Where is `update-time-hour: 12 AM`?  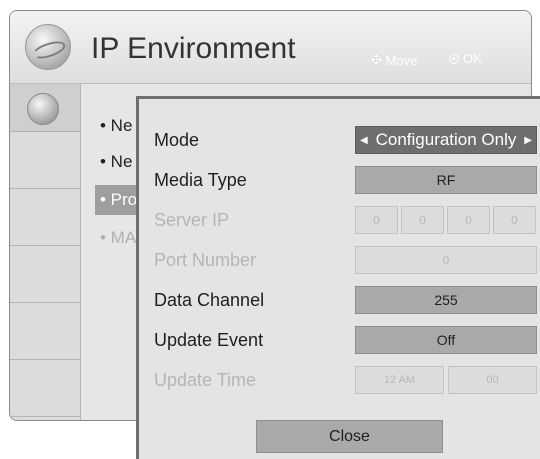
update-time-hour: 12 AM is located at coordinates (399, 380).